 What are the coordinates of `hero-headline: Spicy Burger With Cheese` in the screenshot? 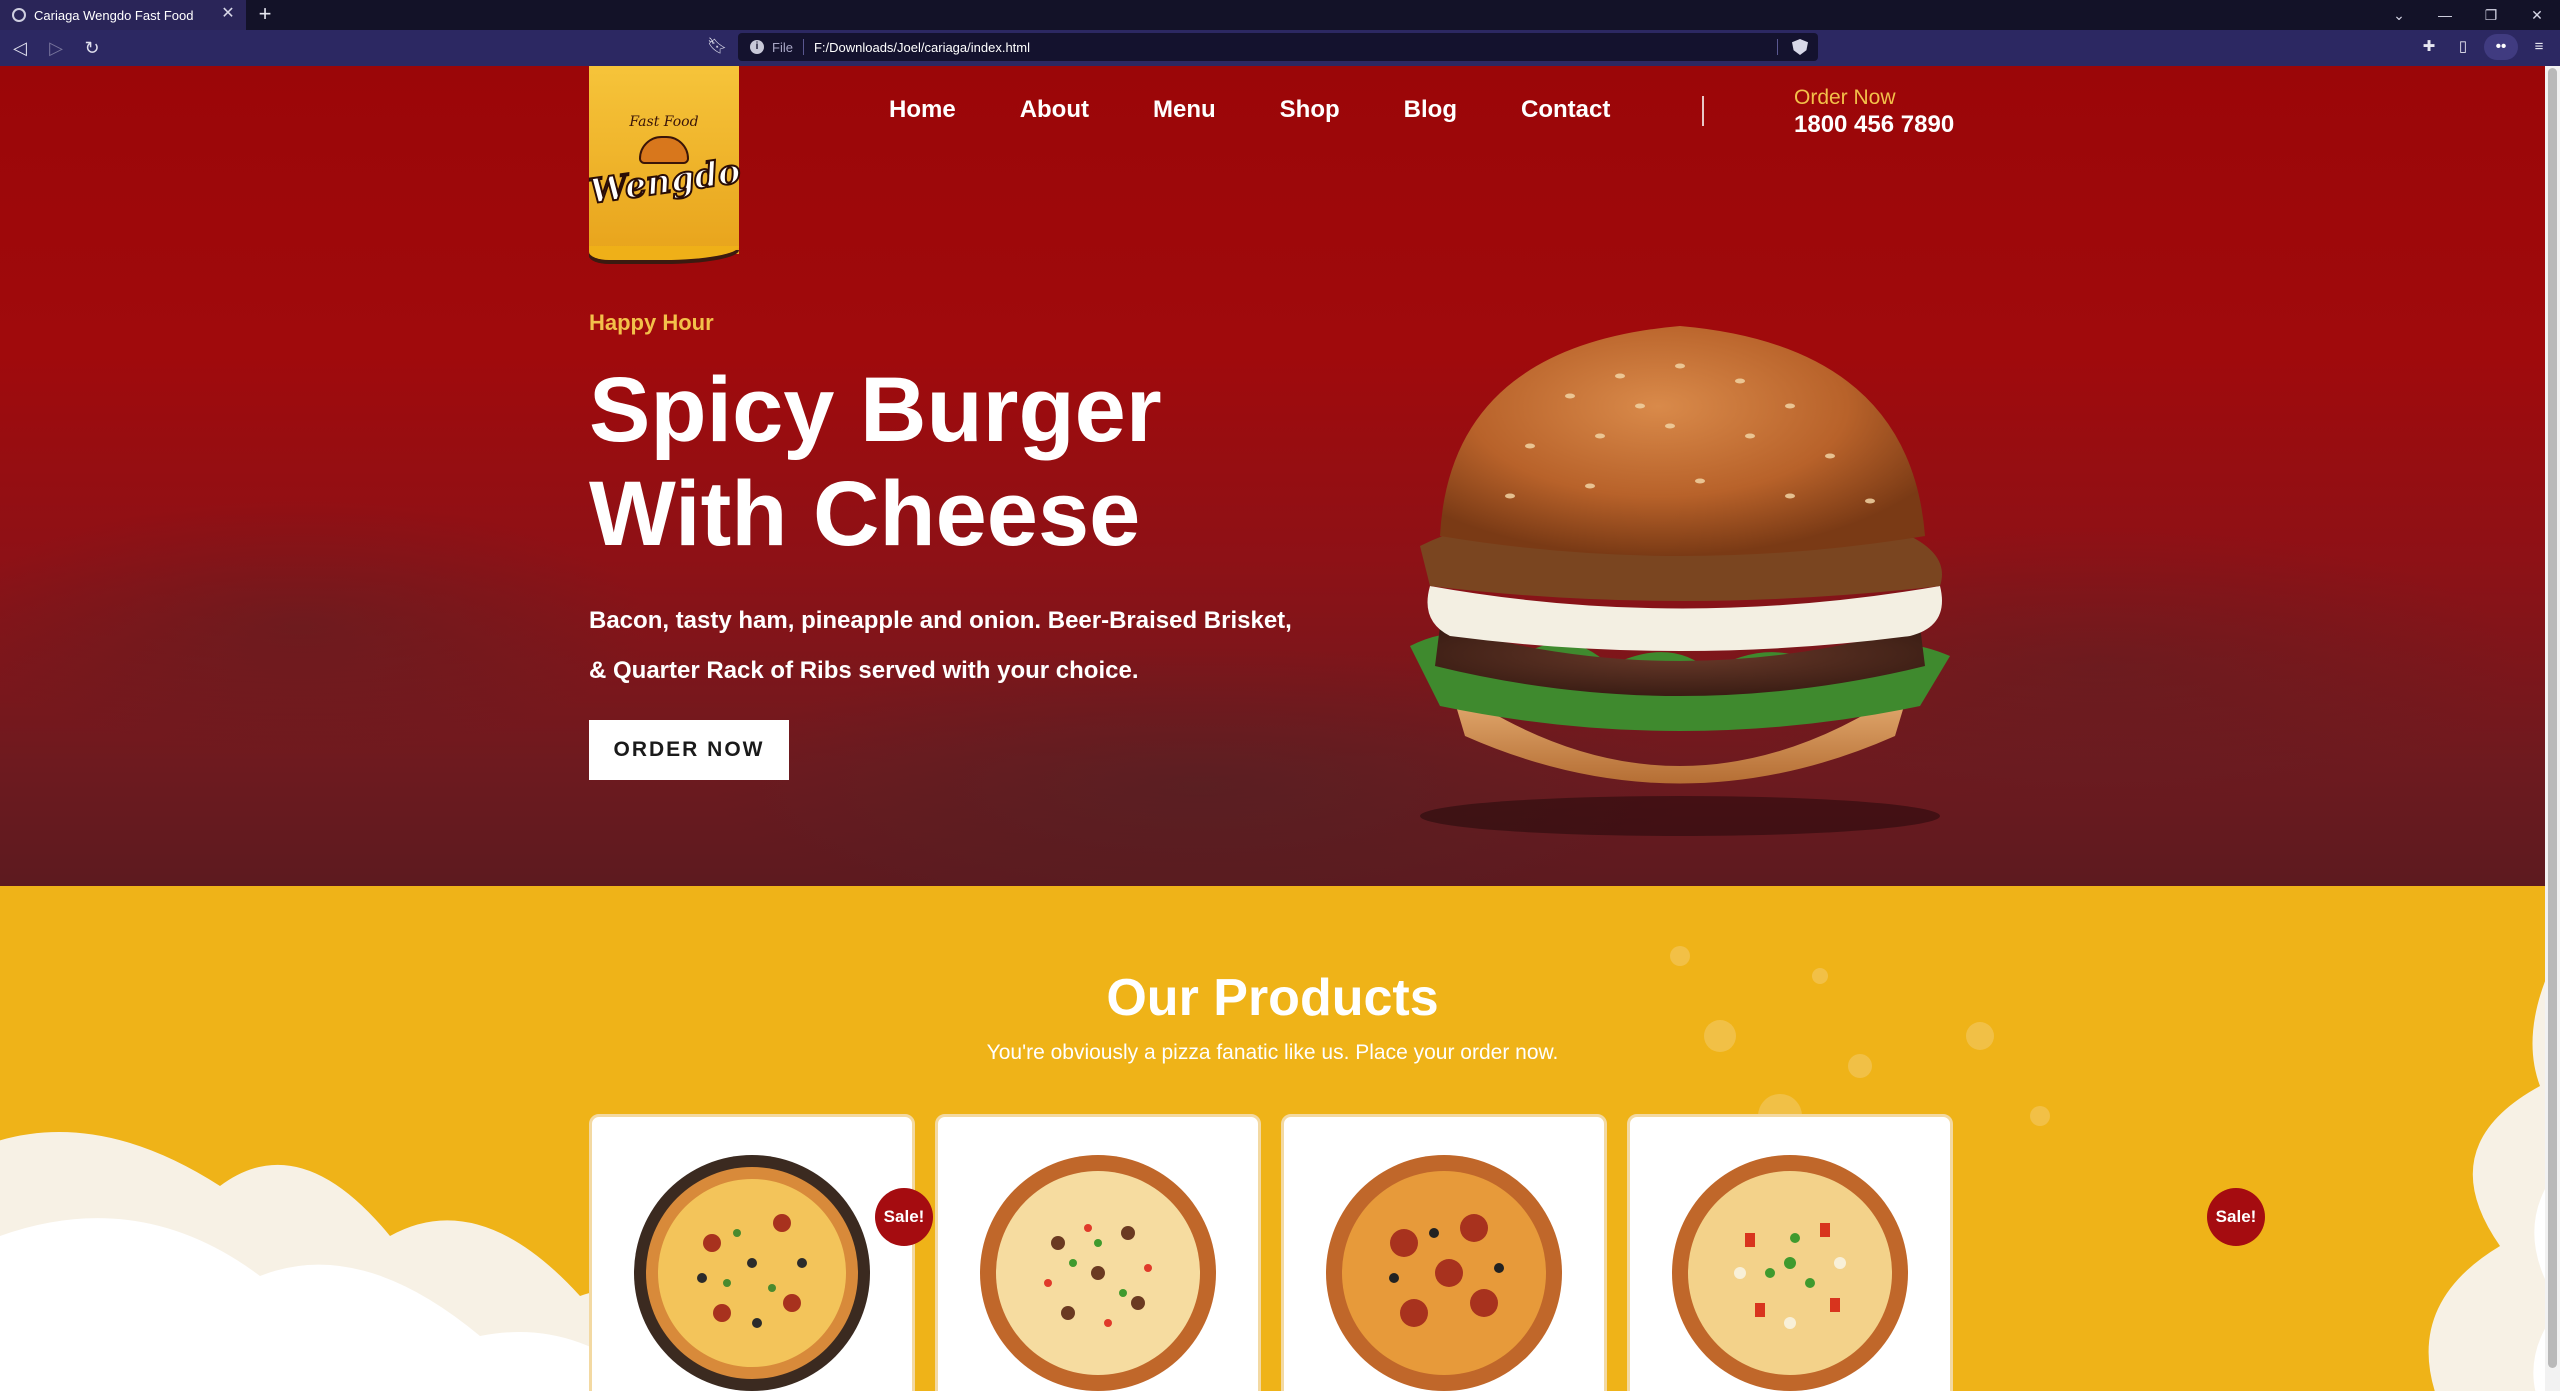 It's located at (939, 462).